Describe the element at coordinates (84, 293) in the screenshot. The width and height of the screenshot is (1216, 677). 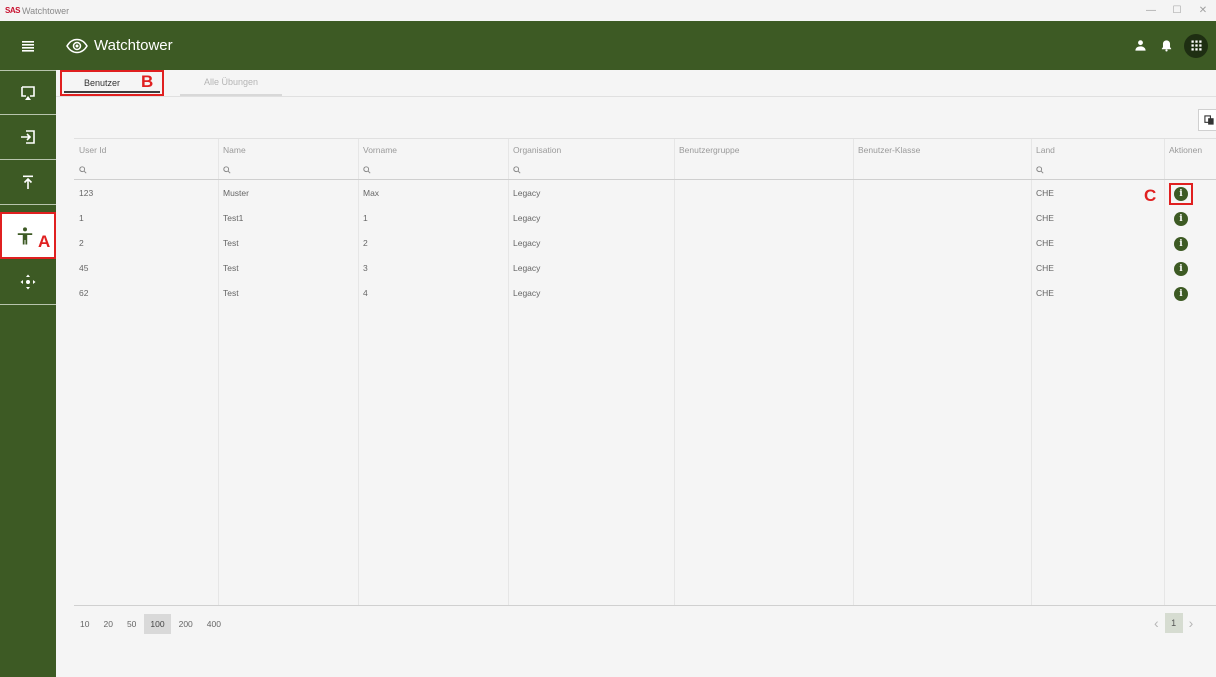
I see `cell-user-id: 62` at that location.